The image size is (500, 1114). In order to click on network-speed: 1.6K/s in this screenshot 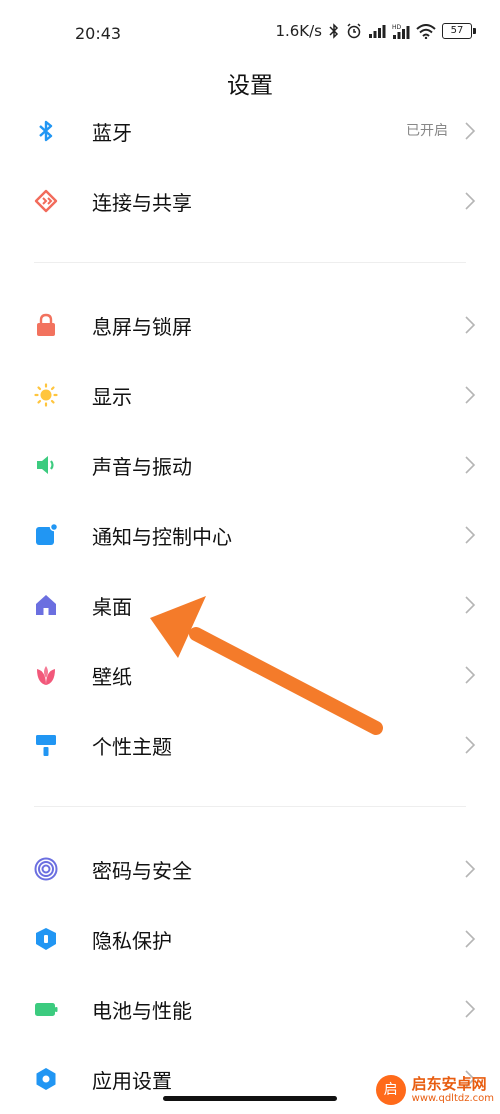, I will do `click(298, 31)`.